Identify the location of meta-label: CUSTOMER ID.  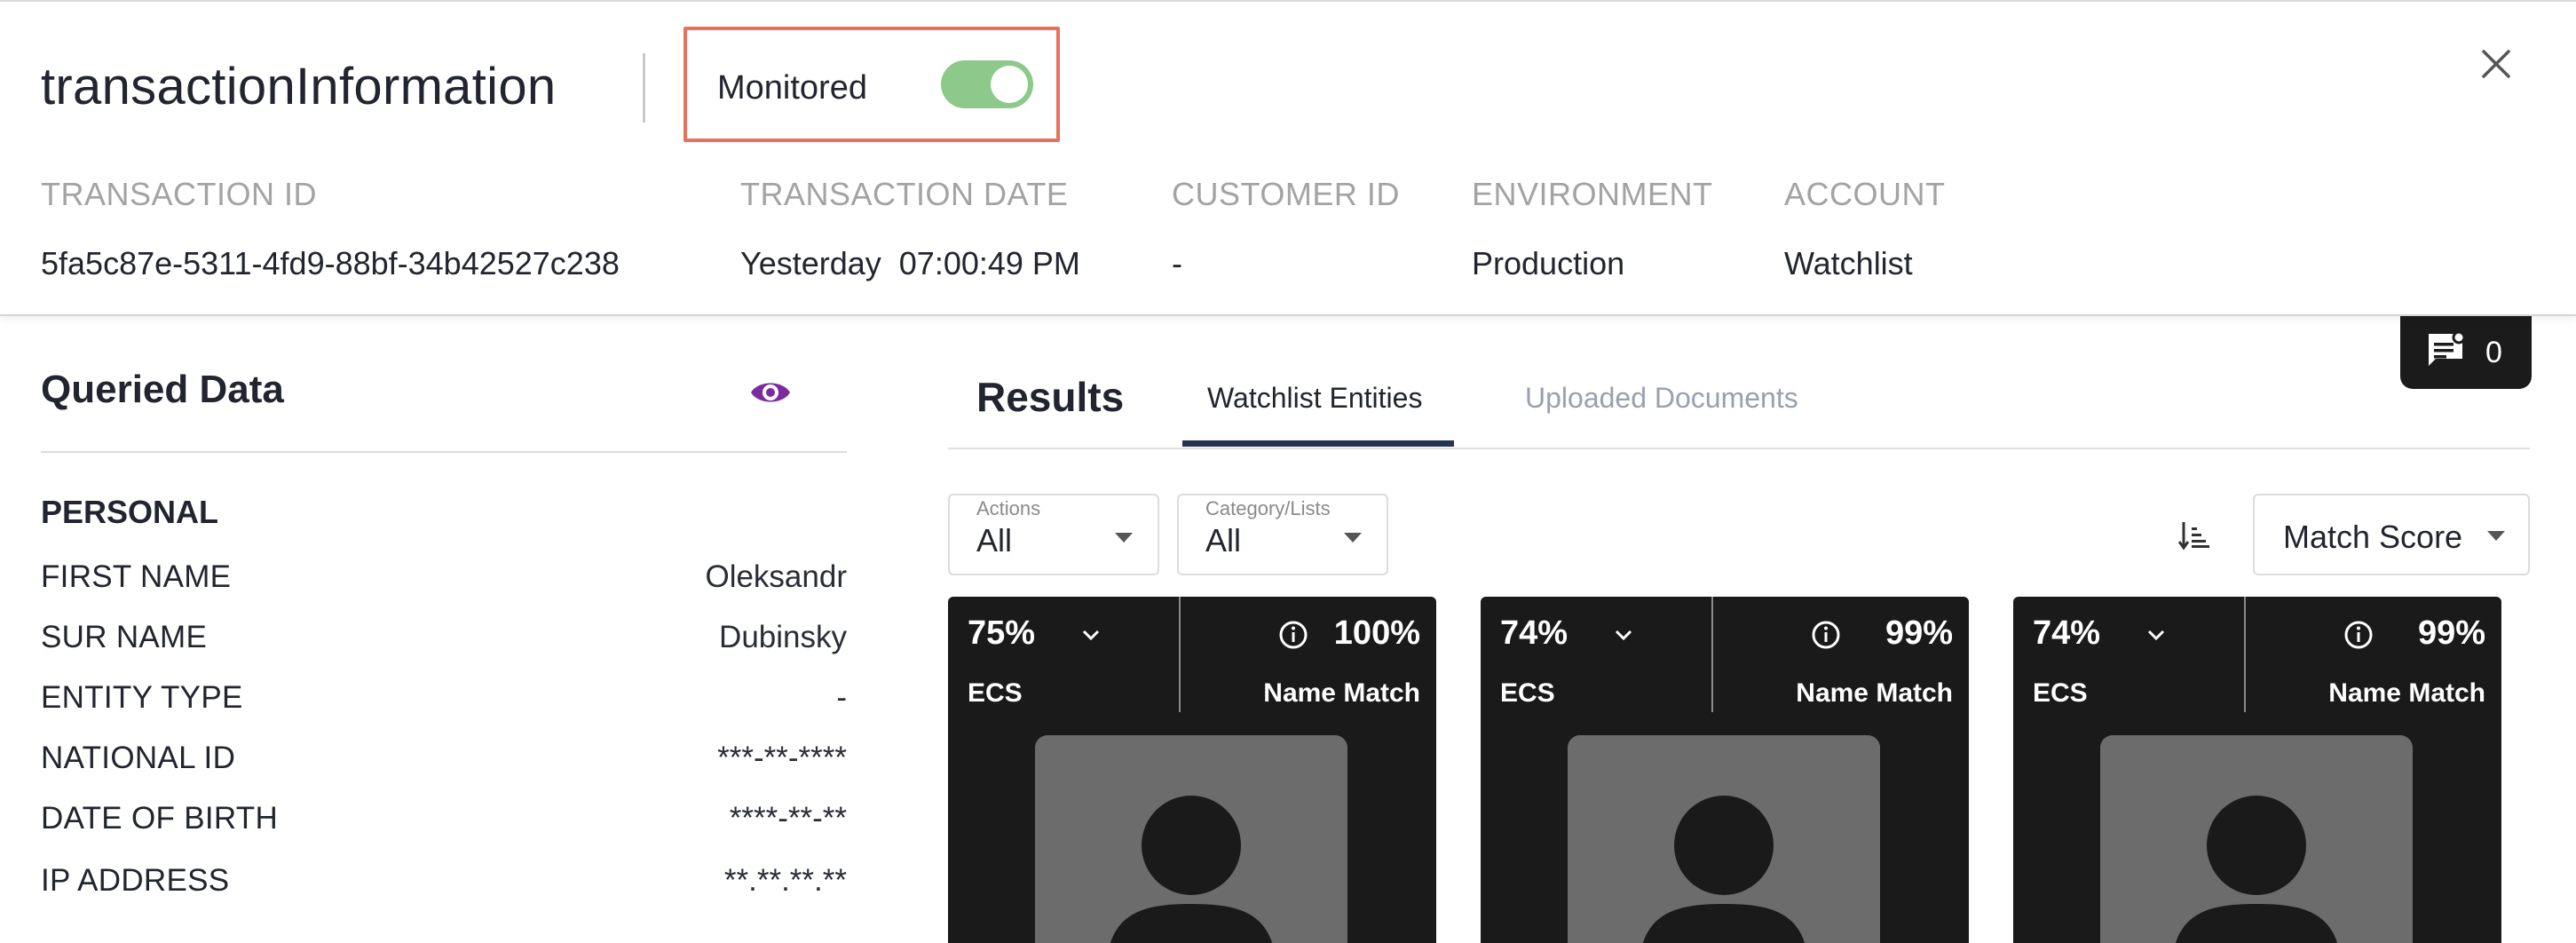
(1286, 194).